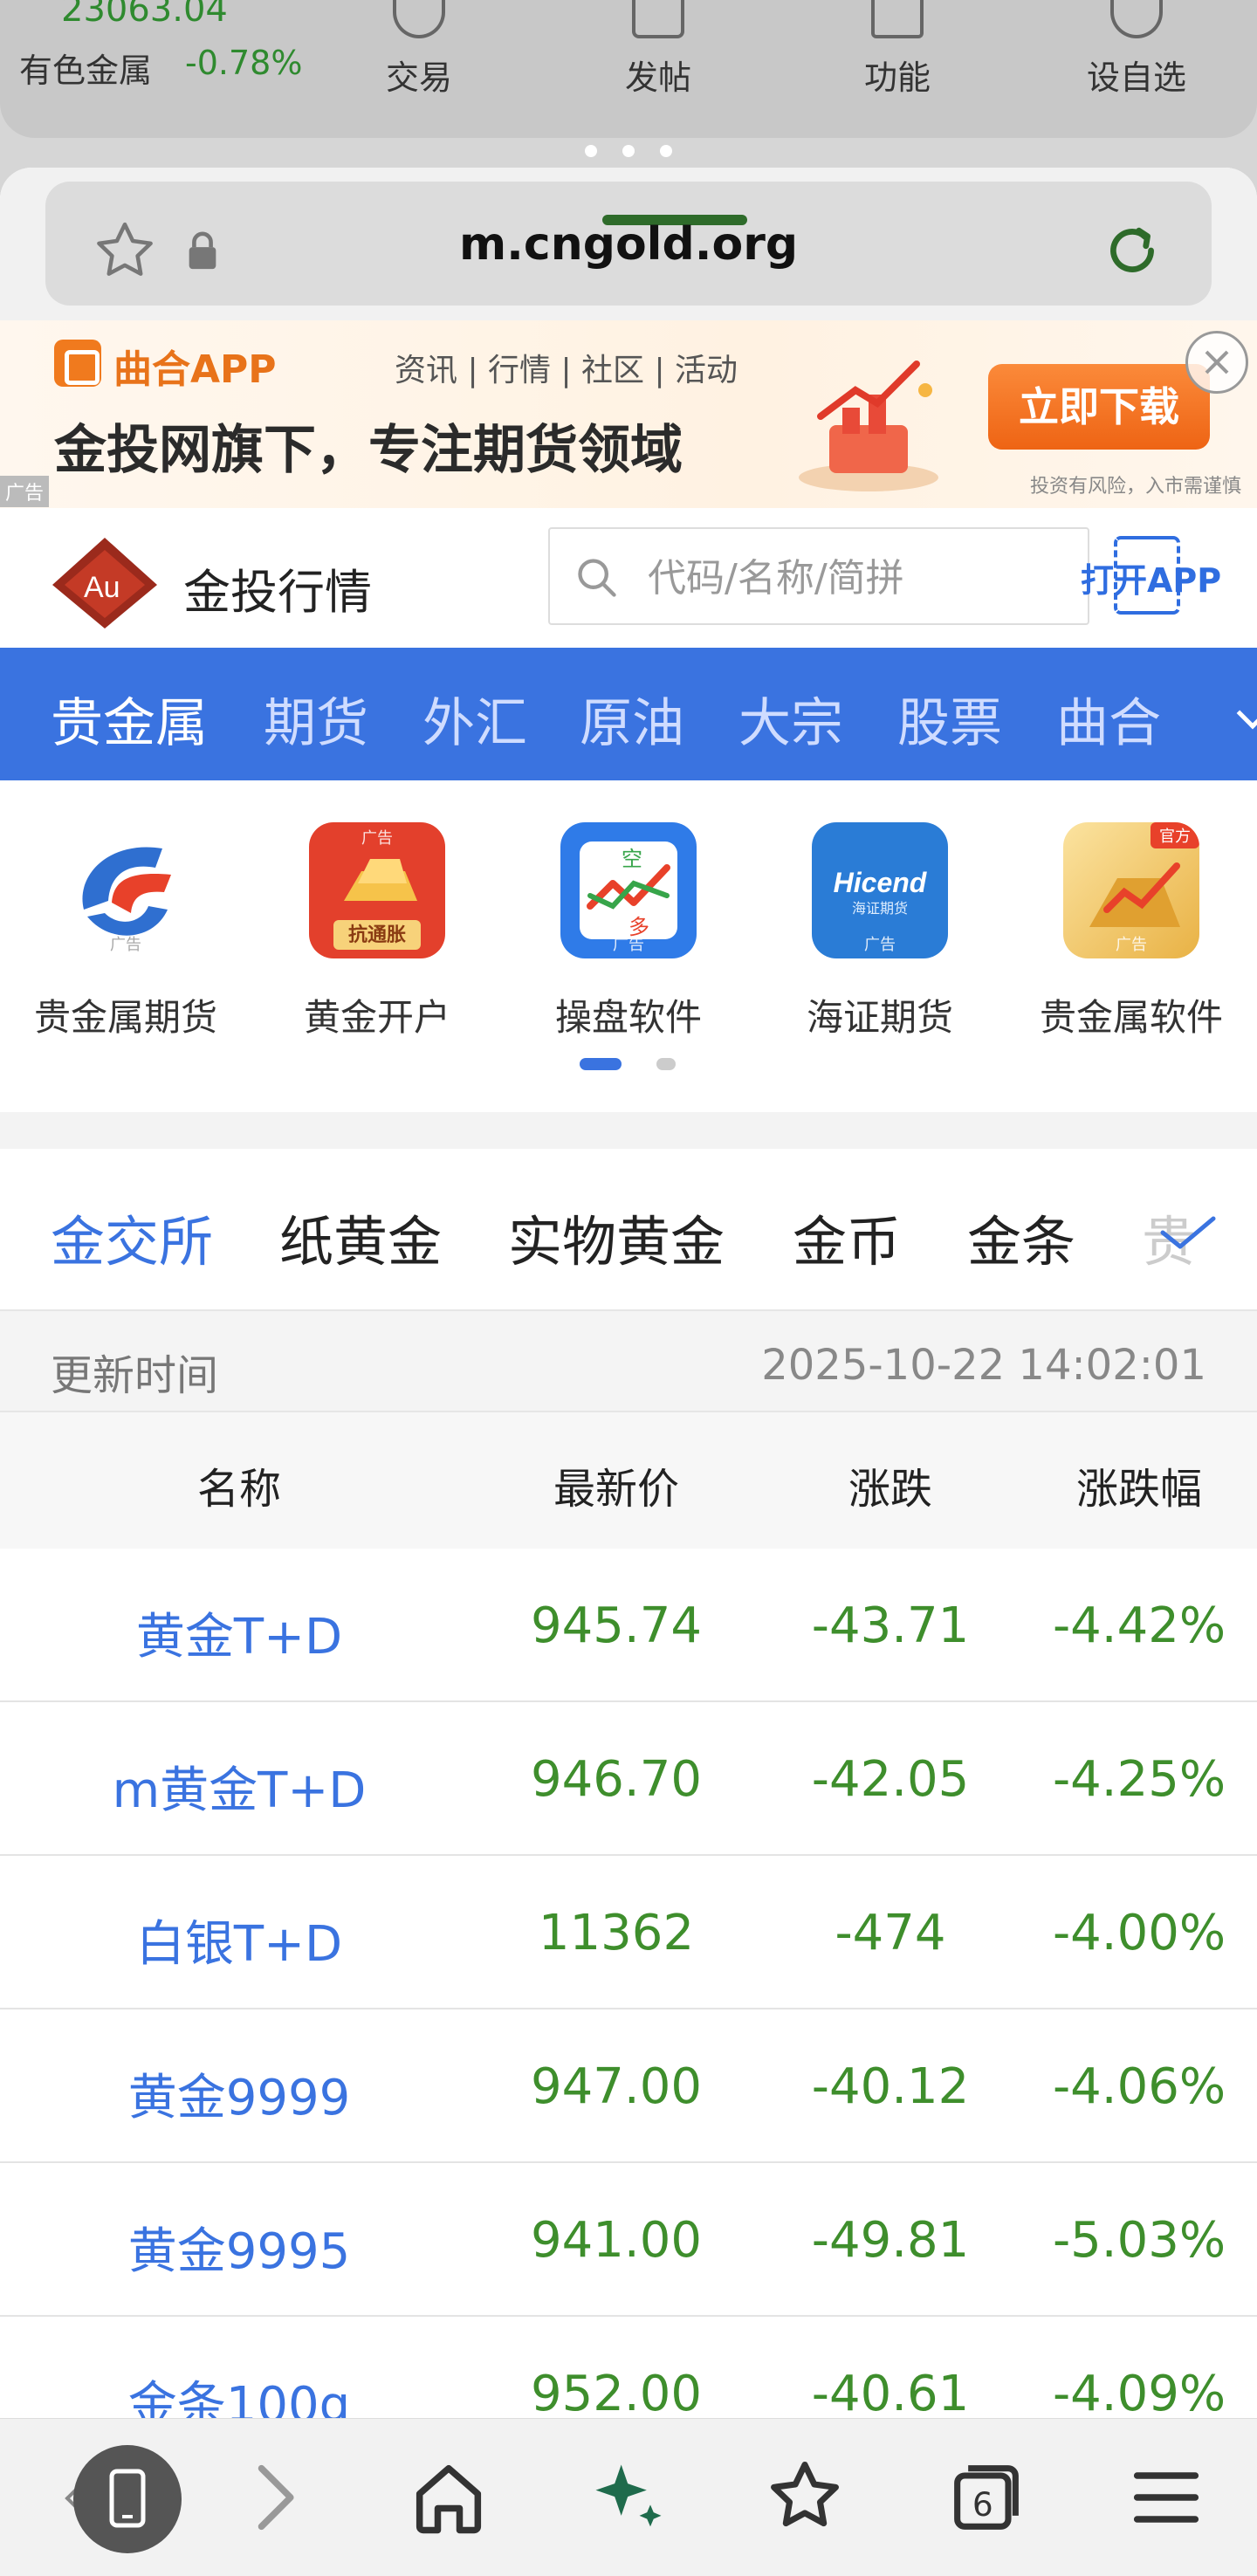  Describe the element at coordinates (1099, 407) in the screenshot. I see `download-button: 立即下载` at that location.